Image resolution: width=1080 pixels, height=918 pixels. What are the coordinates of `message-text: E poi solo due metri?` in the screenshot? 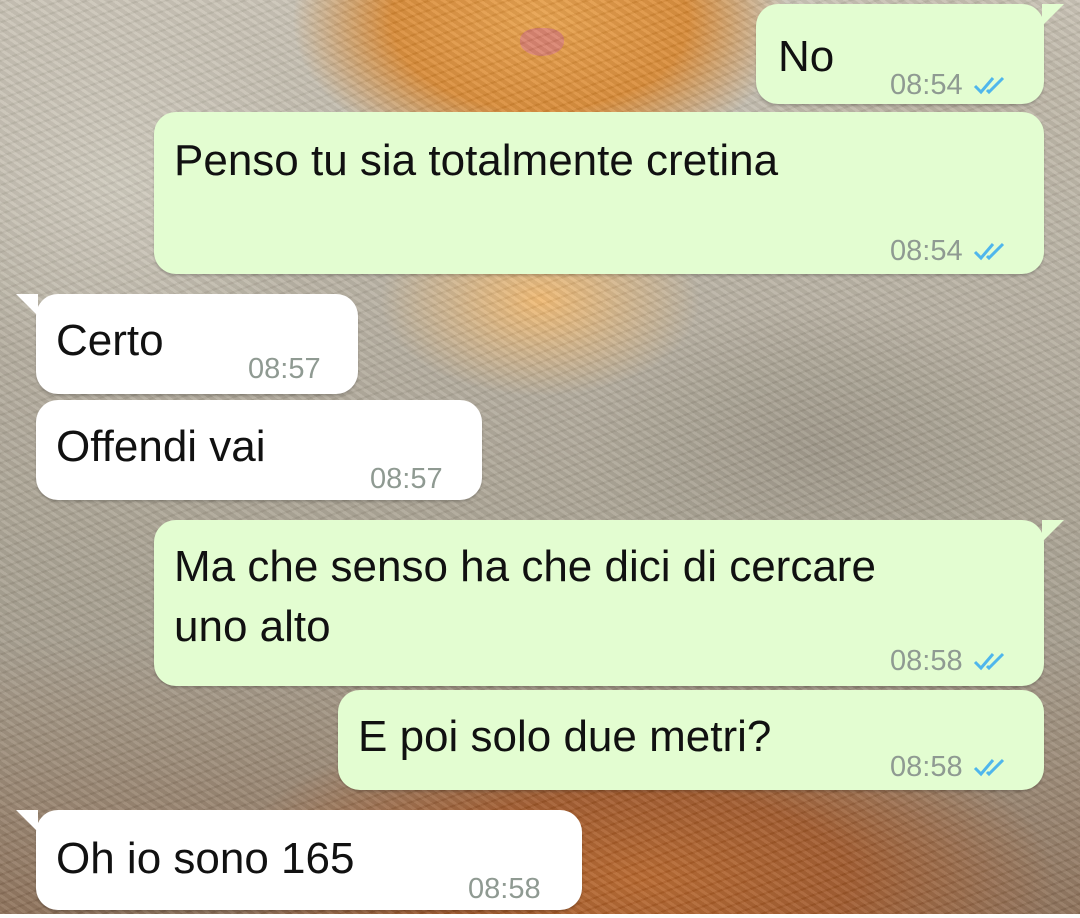 It's located at (565, 736).